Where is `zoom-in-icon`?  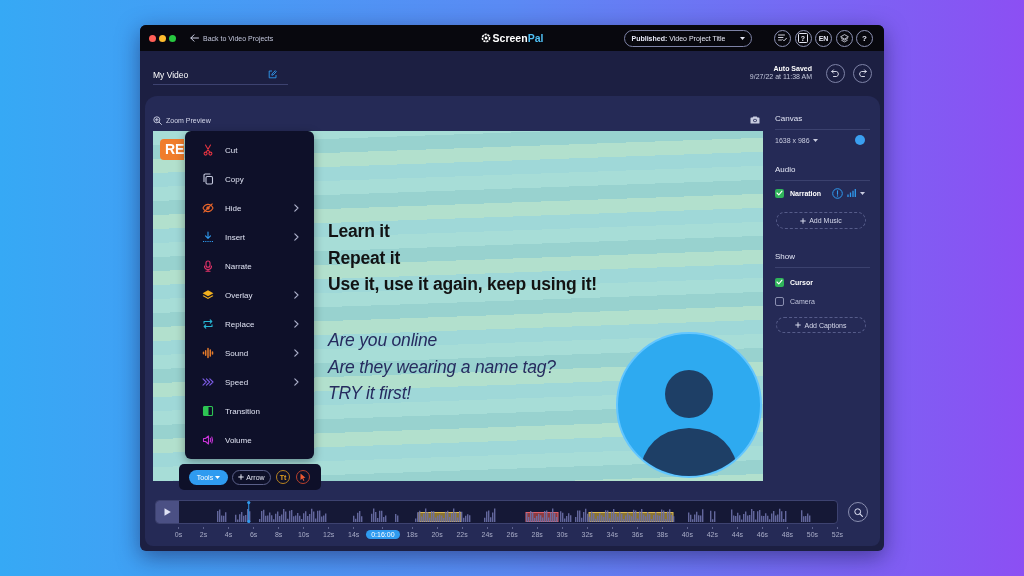 zoom-in-icon is located at coordinates (157, 120).